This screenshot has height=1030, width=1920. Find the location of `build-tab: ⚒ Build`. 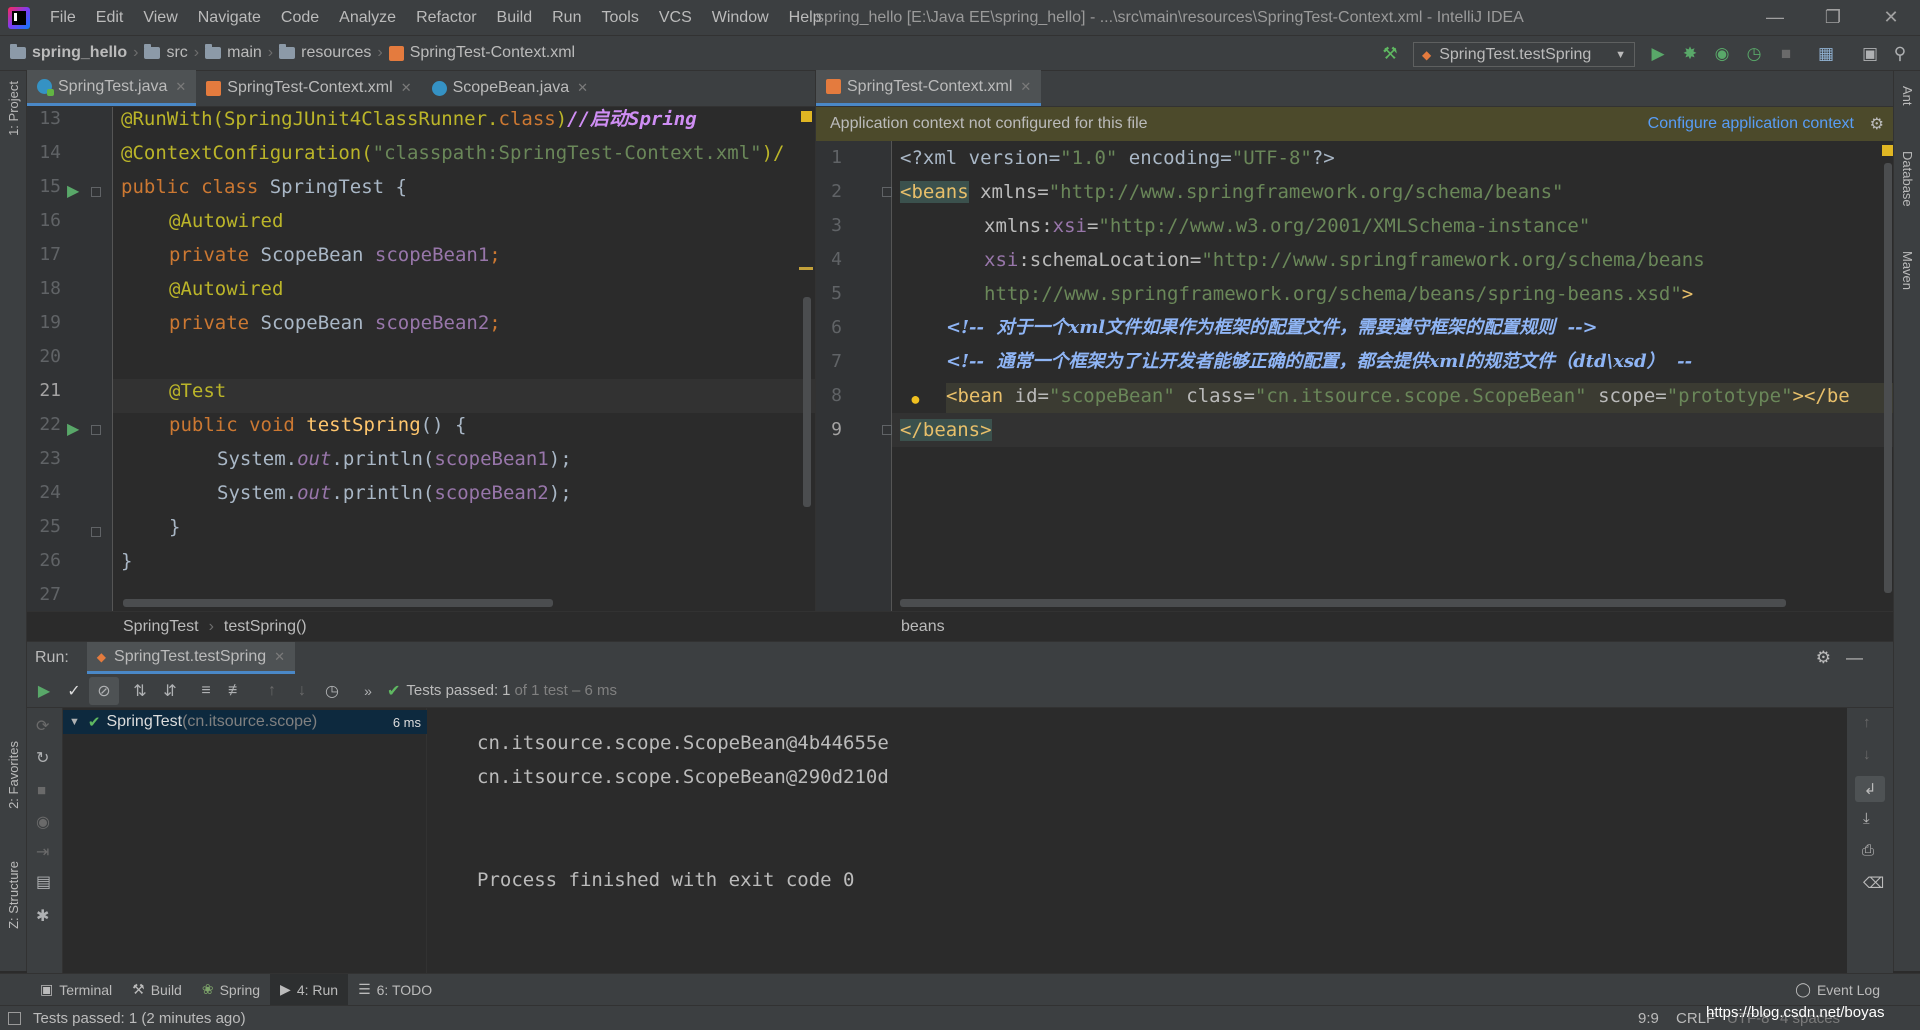

build-tab: ⚒ Build is located at coordinates (157, 990).